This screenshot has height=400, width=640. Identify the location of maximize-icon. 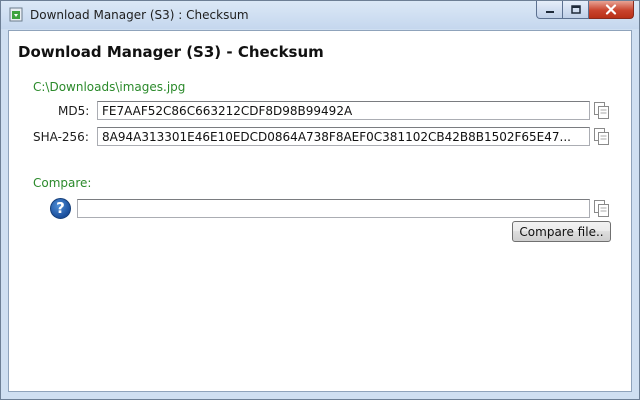
(575, 9).